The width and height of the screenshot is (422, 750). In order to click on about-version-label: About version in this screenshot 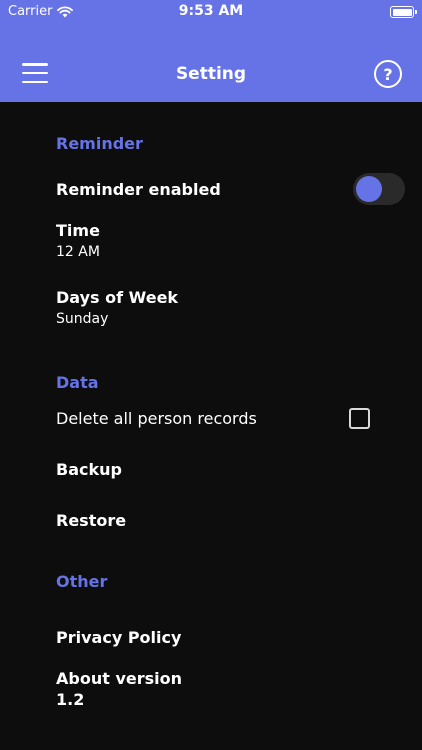, I will do `click(119, 678)`.